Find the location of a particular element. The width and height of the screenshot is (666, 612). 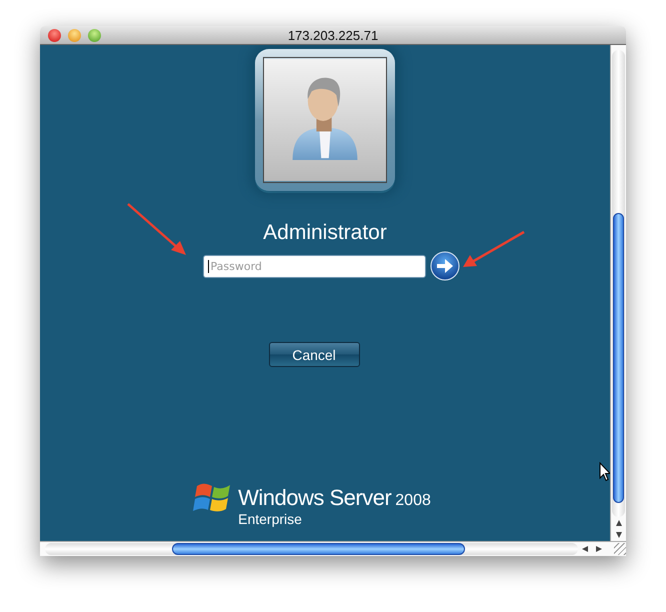

scroll-left-icon is located at coordinates (585, 549).